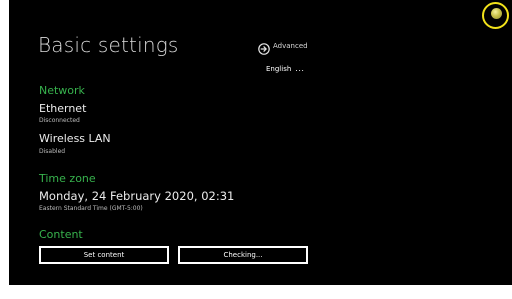  What do you see at coordinates (67, 178) in the screenshot?
I see `timezone-heading: Time zone` at bounding box center [67, 178].